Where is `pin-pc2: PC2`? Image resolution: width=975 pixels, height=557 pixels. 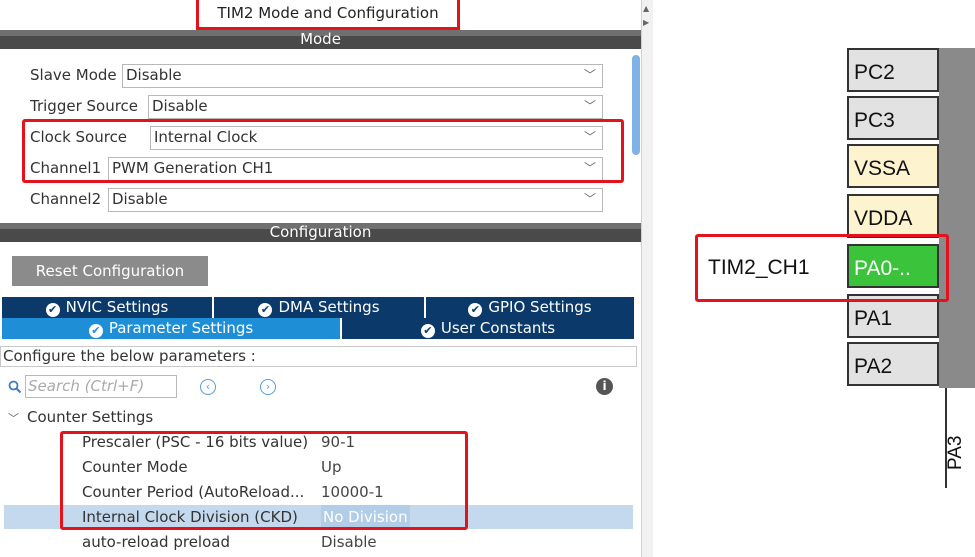 pin-pc2: PC2 is located at coordinates (893, 70).